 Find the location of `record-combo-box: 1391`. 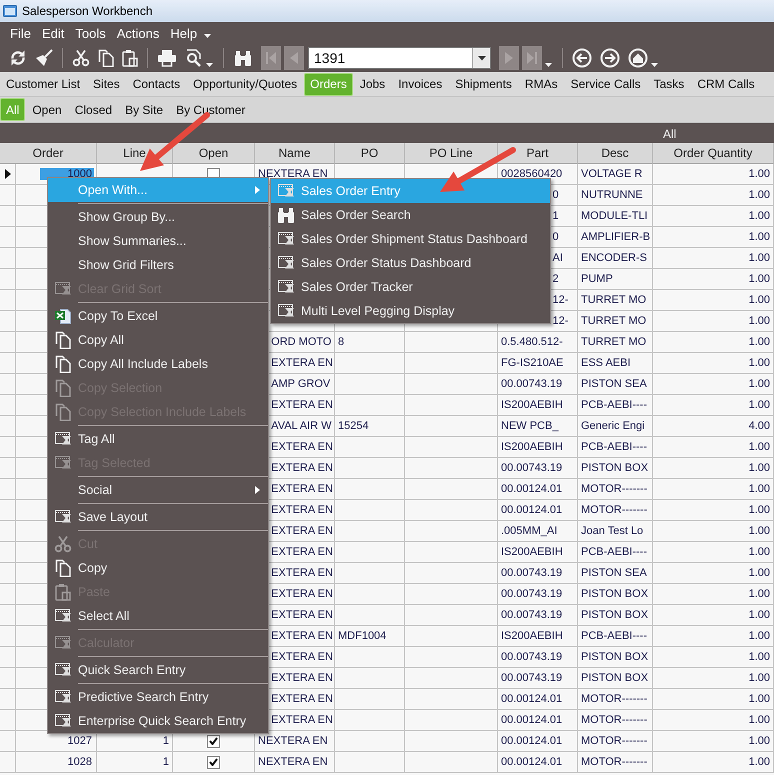

record-combo-box: 1391 is located at coordinates (399, 58).